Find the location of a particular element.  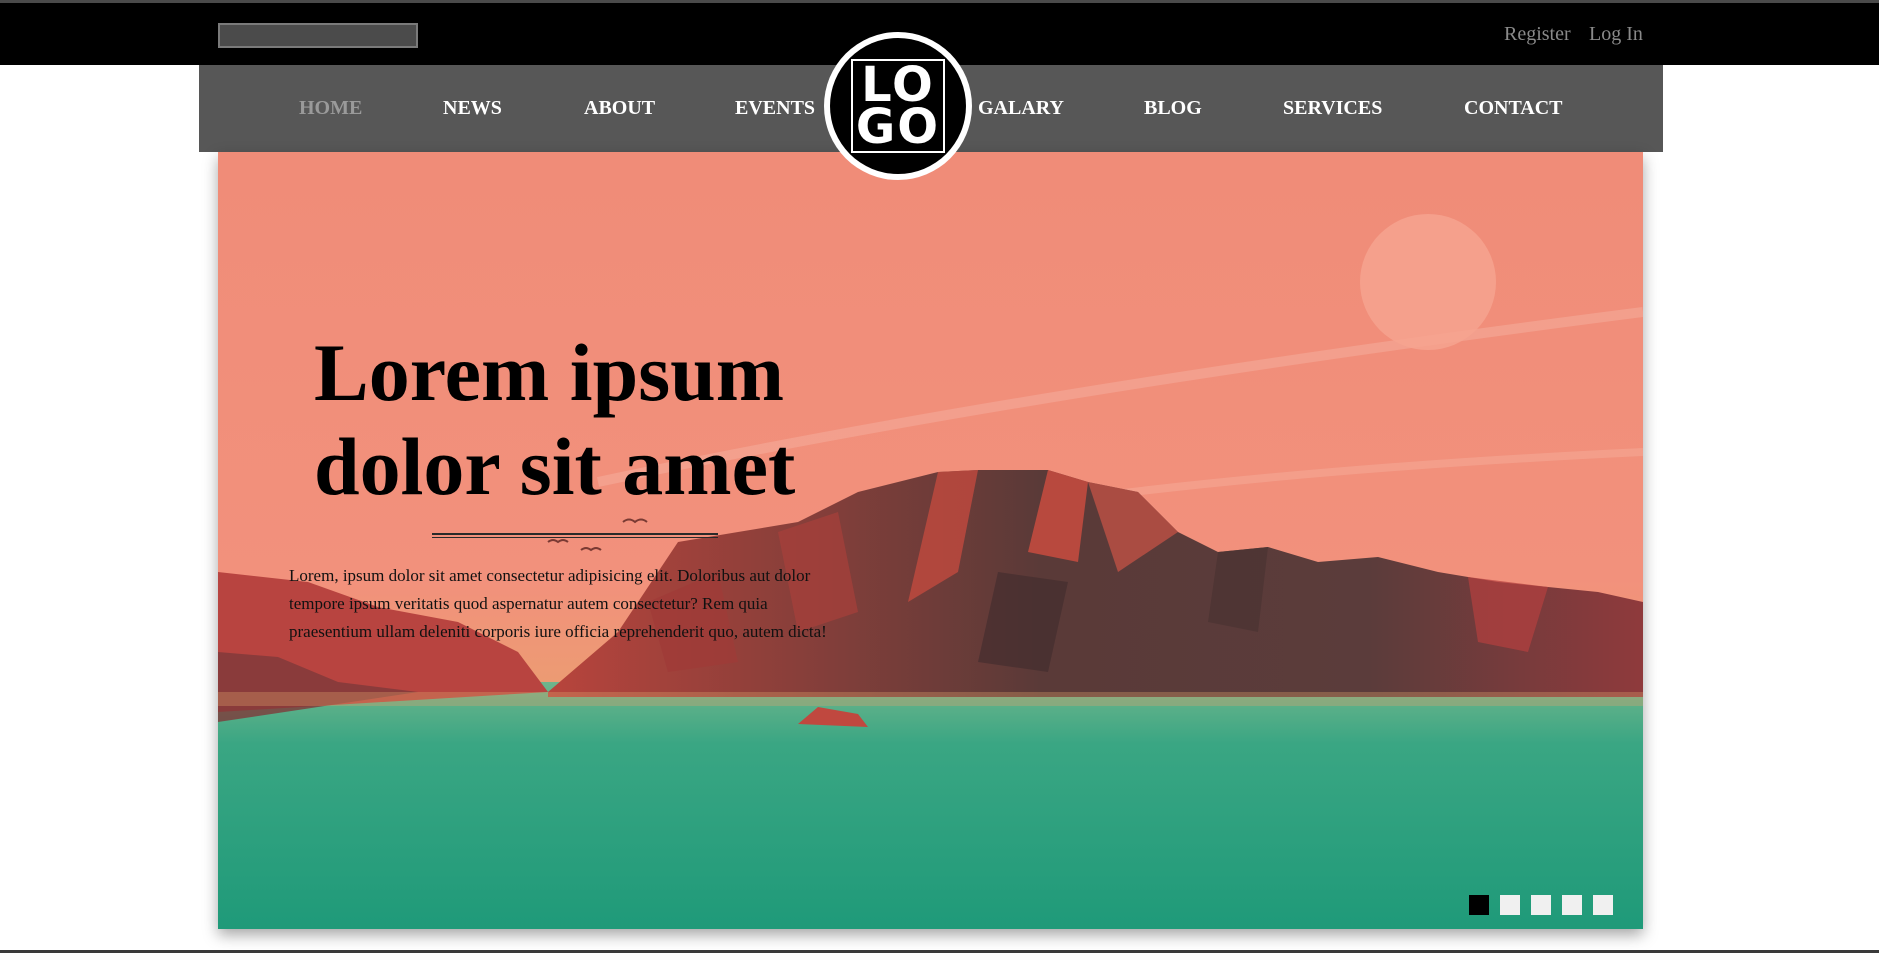

hero-title: Lorem ipsum dolor sit amet is located at coordinates (614, 420).